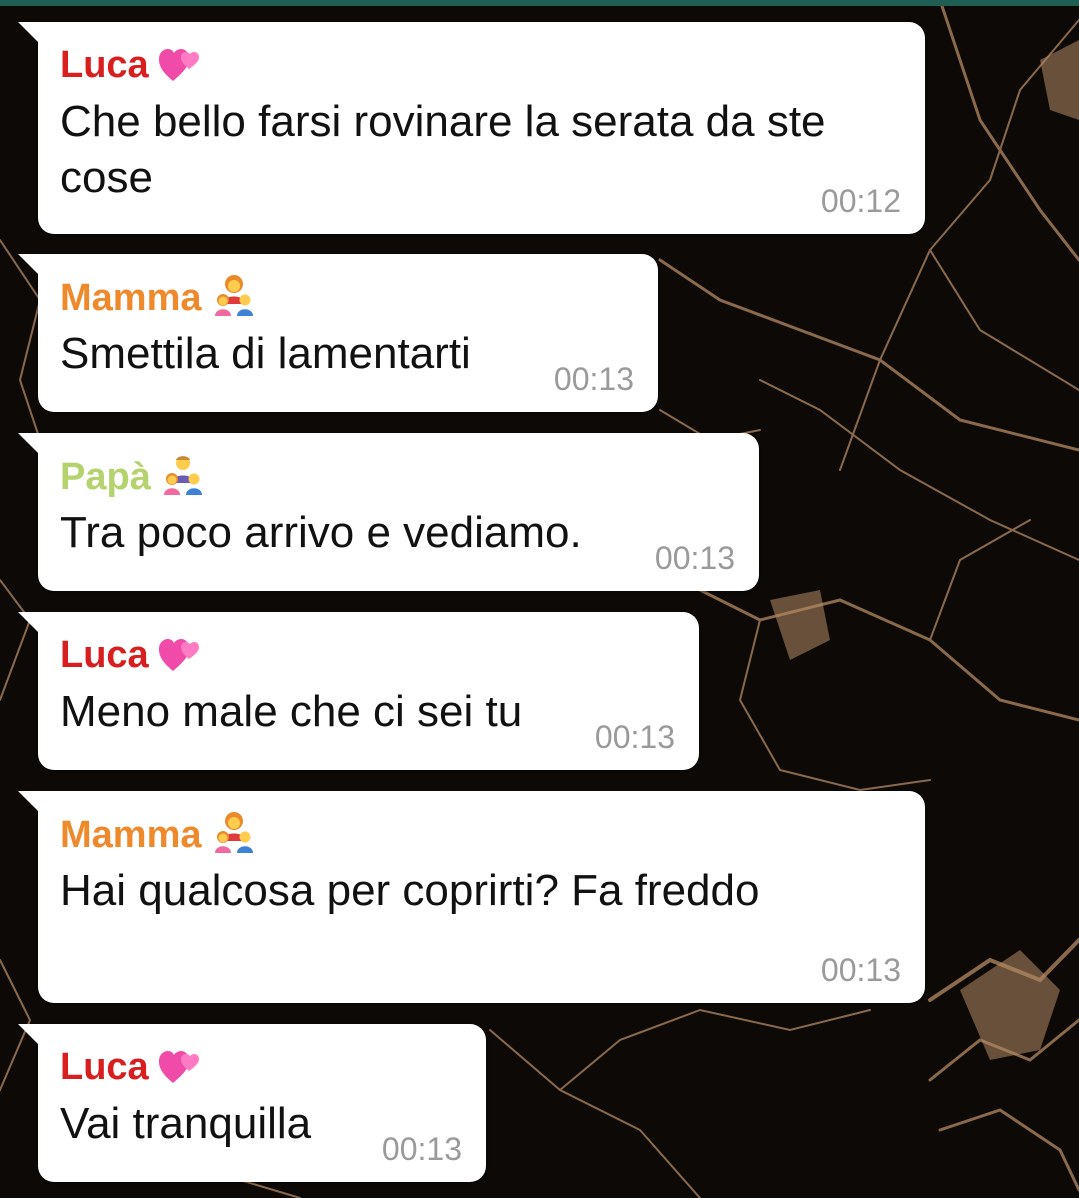 The height and width of the screenshot is (1198, 1079). I want to click on message-bubble: Papà Tra poco arrivo e vediamo. 00:13, so click(388, 512).